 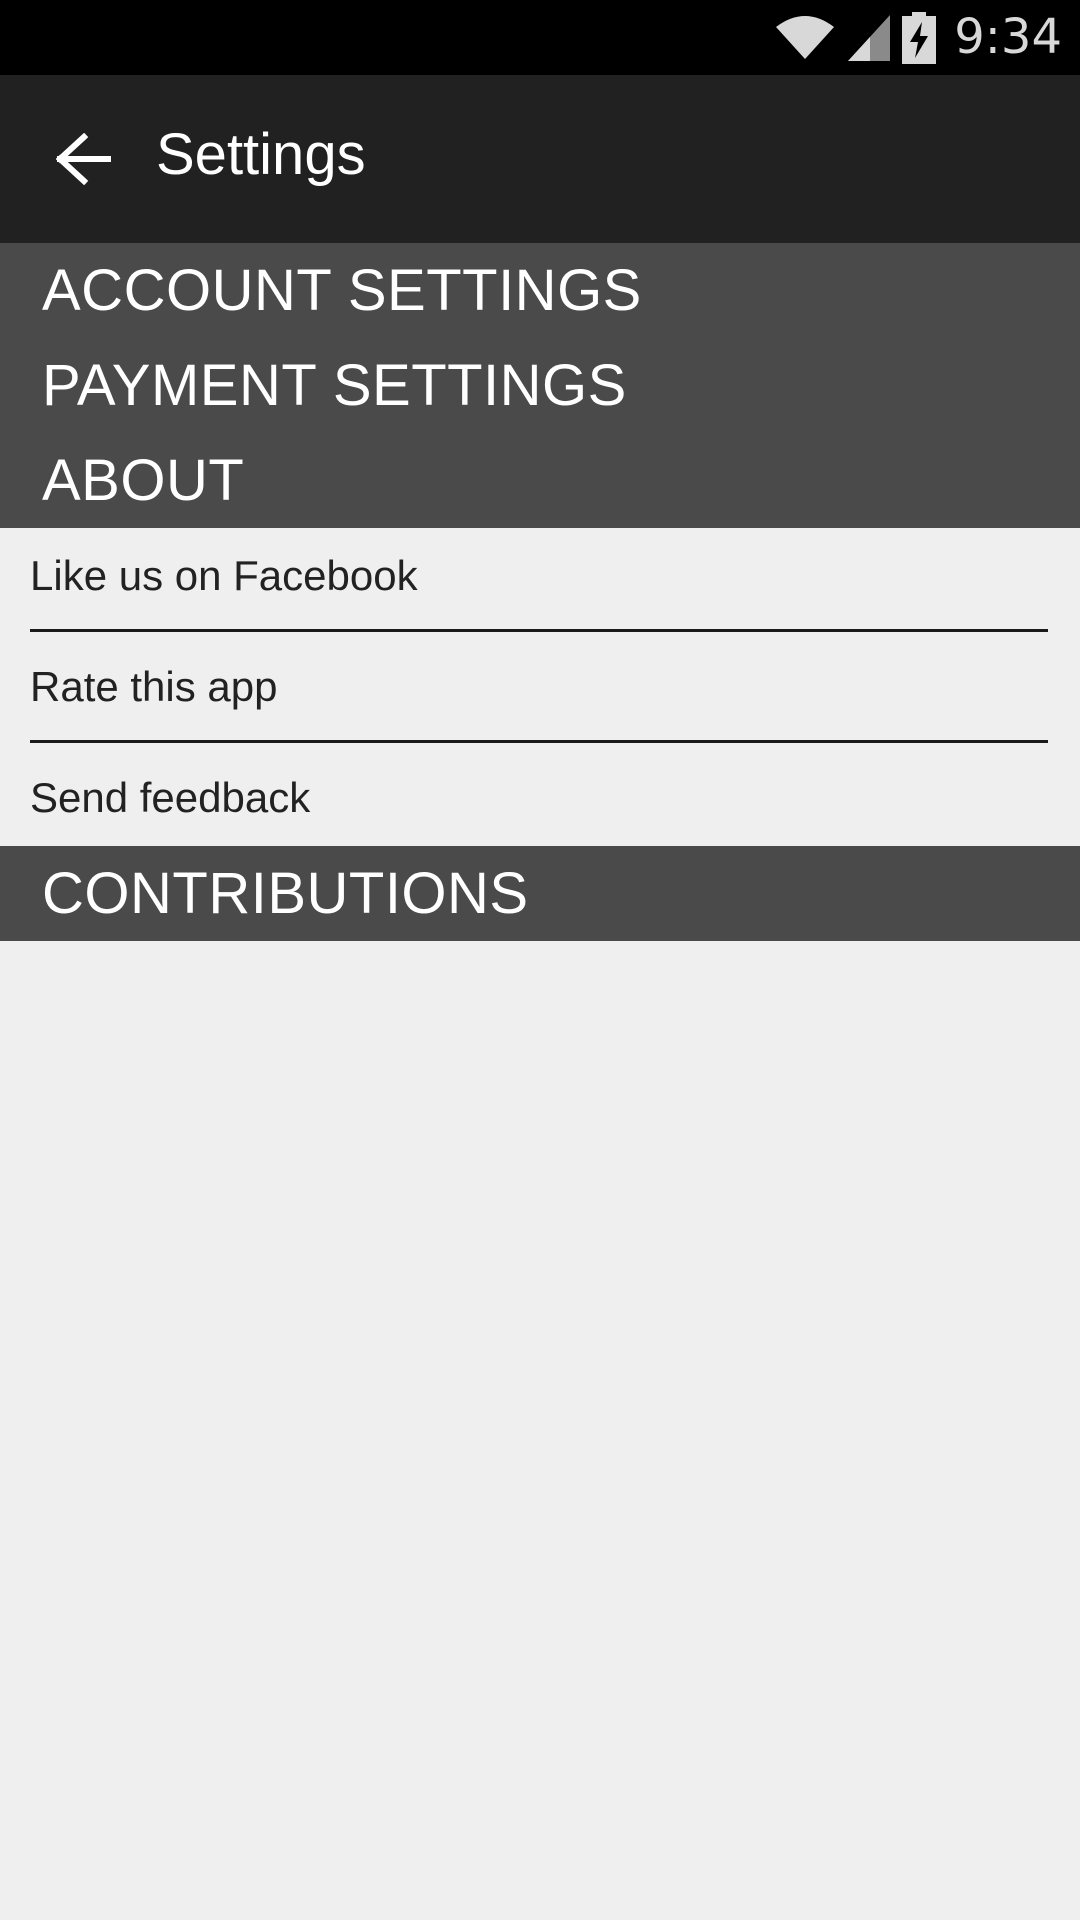 I want to click on cell-signal-icon, so click(x=869, y=38).